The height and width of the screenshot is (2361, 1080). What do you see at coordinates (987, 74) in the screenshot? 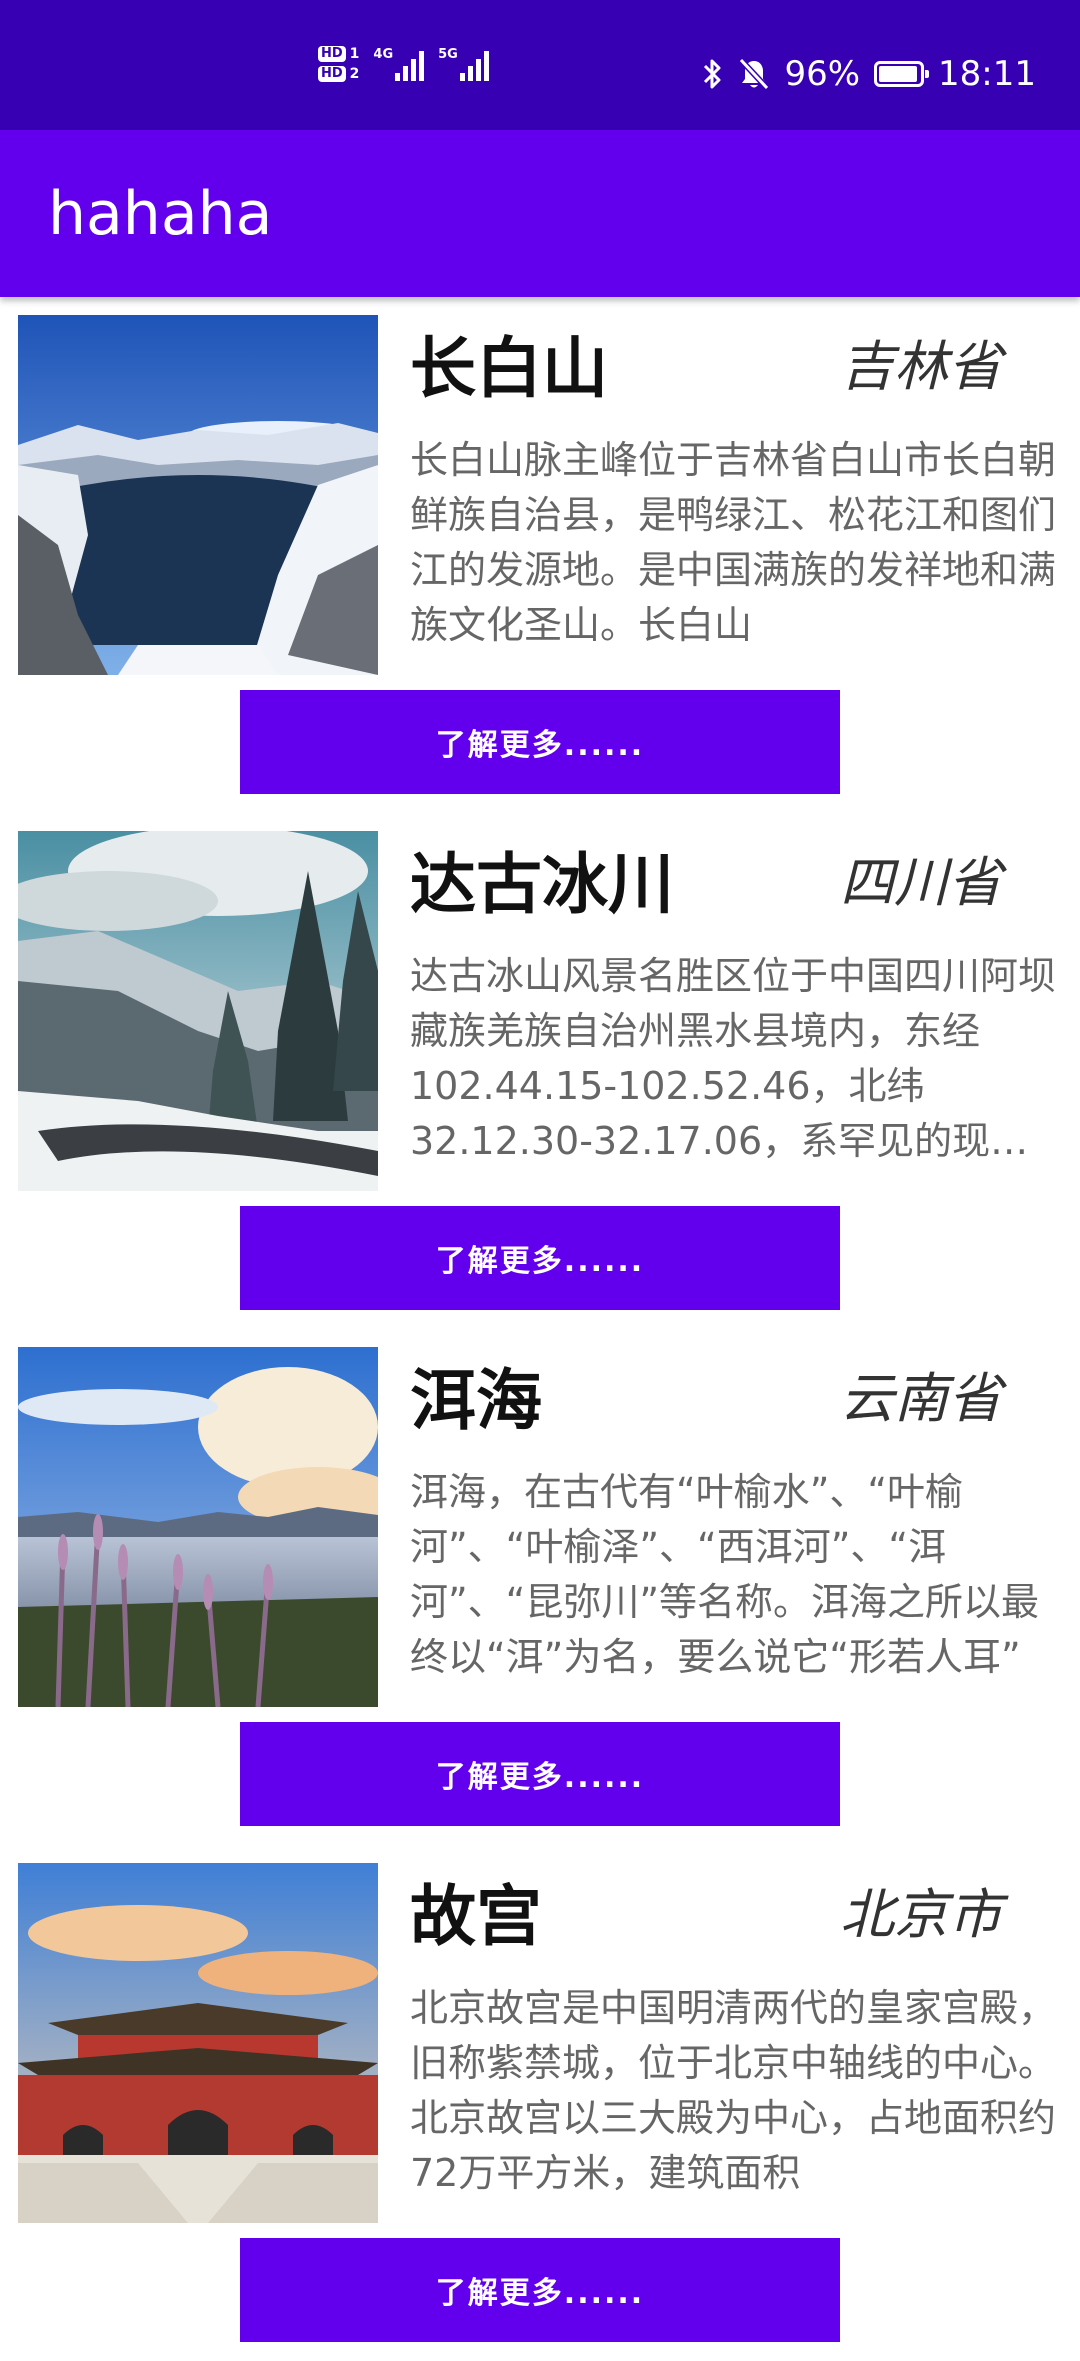
I see `clock: 18:11` at bounding box center [987, 74].